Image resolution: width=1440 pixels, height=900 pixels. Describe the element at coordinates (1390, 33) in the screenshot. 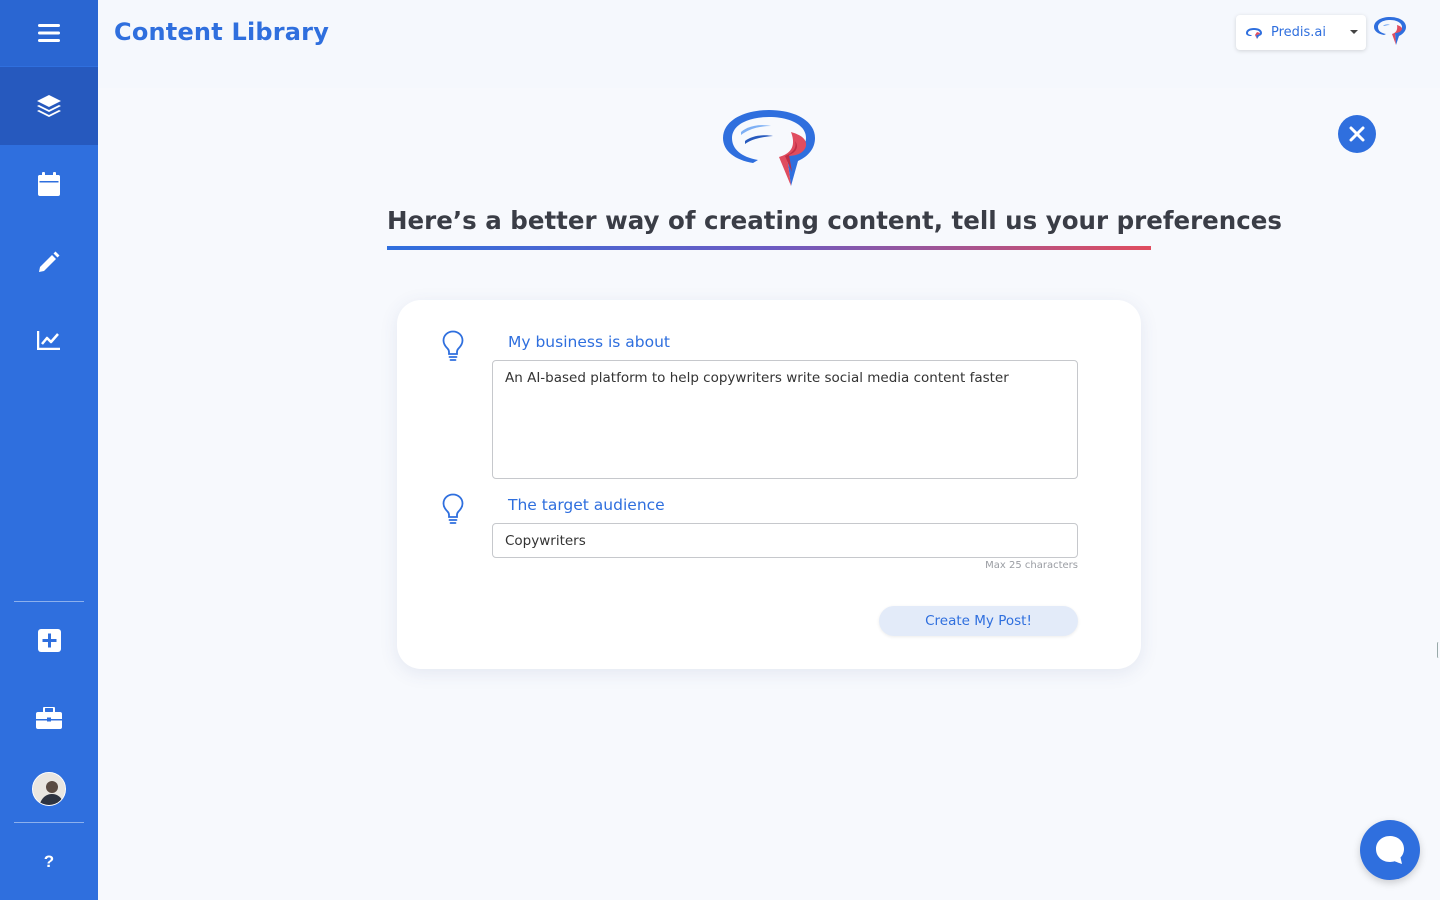

I see `predis-logo` at that location.